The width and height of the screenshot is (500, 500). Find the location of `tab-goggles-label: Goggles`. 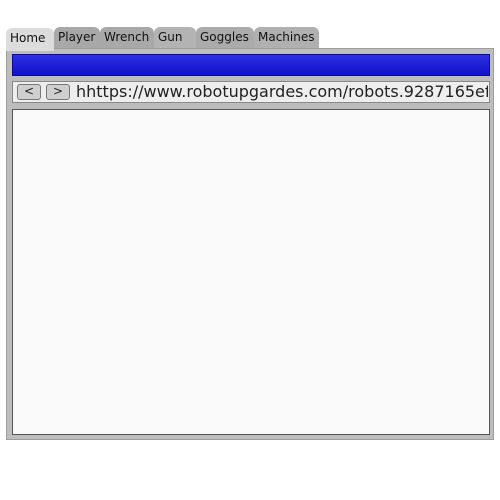

tab-goggles-label: Goggles is located at coordinates (224, 37).